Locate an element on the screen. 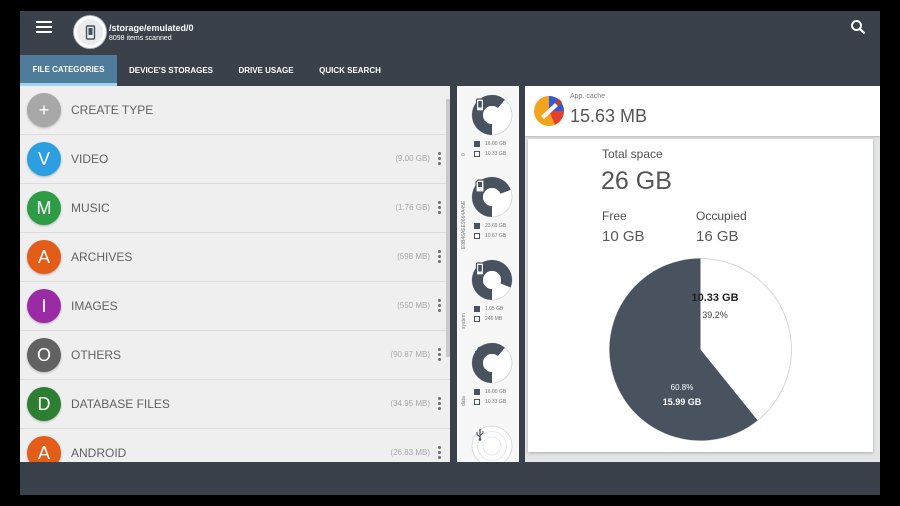  free-value: 10 GB is located at coordinates (623, 236).